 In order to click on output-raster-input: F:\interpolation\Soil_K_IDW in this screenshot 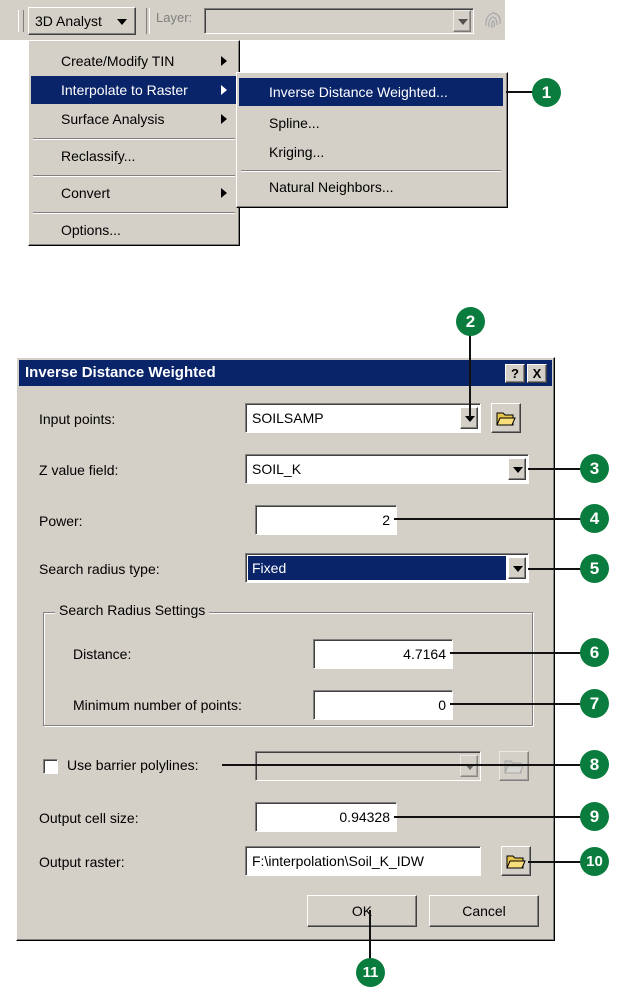, I will do `click(363, 861)`.